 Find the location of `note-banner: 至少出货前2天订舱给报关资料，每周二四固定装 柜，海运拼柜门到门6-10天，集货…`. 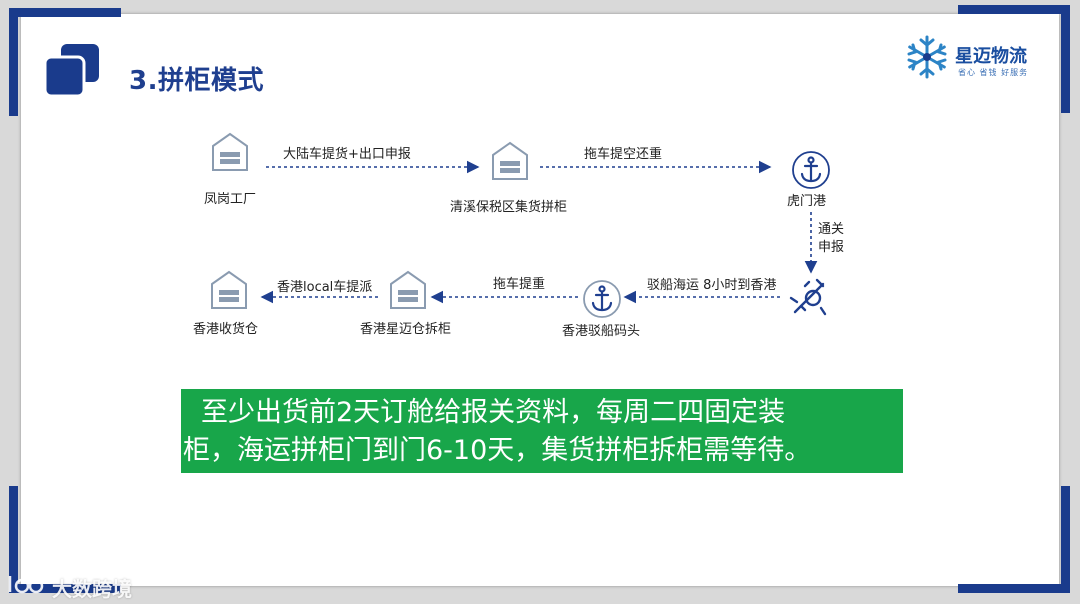

note-banner: 至少出货前2天订舱给报关资料，每周二四固定装 柜，海运拼柜门到门6-10天，集货… is located at coordinates (542, 431).